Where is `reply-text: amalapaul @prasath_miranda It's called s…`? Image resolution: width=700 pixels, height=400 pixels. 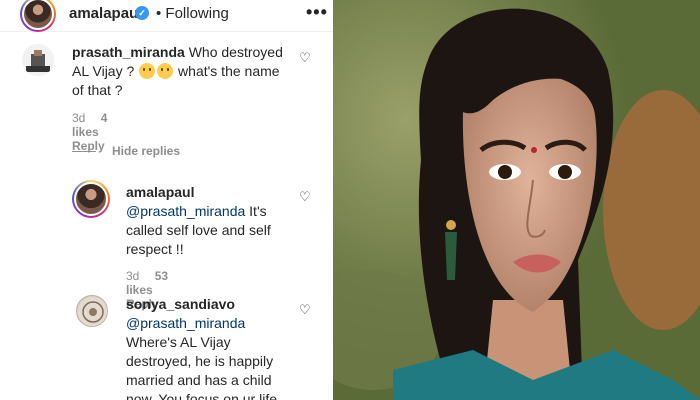 reply-text: amalapaul @prasath_miranda It's called s… is located at coordinates (213, 221).